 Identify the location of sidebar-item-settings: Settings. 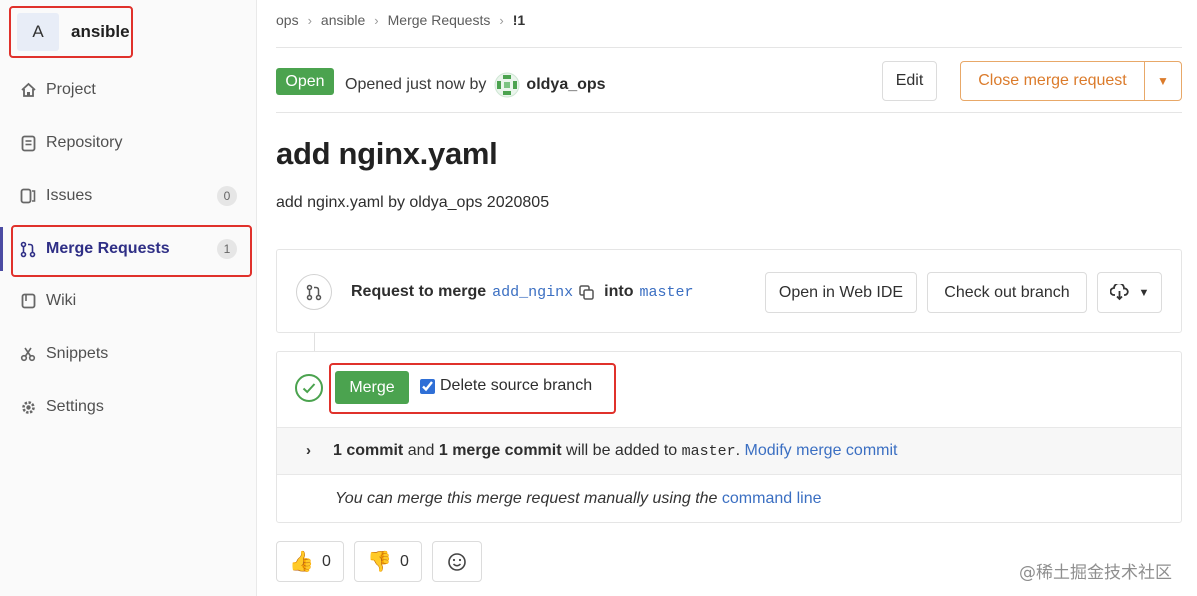
(128, 407).